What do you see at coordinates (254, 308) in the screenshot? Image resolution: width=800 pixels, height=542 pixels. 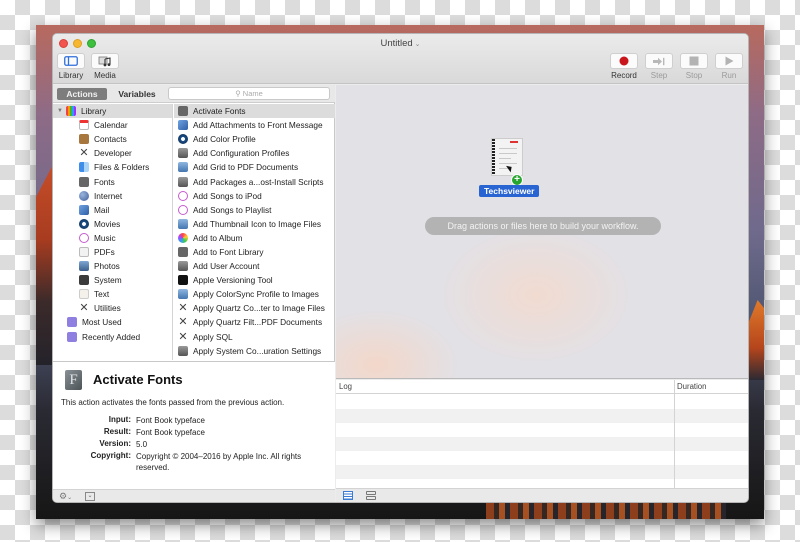 I see `action-item: ✕ Apply Quartz Co...ter to Image Files` at bounding box center [254, 308].